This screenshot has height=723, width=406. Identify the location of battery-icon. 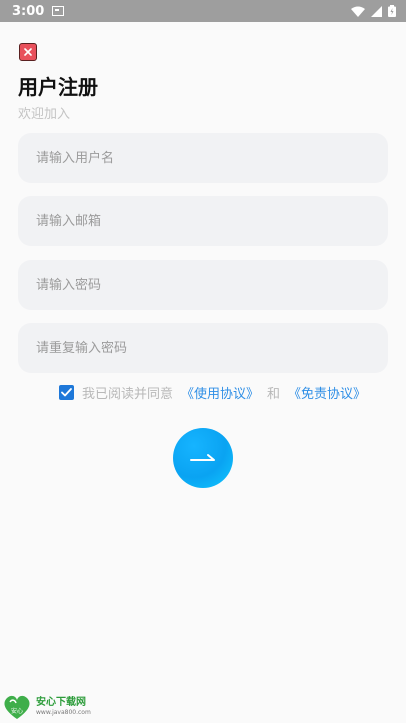
(392, 11).